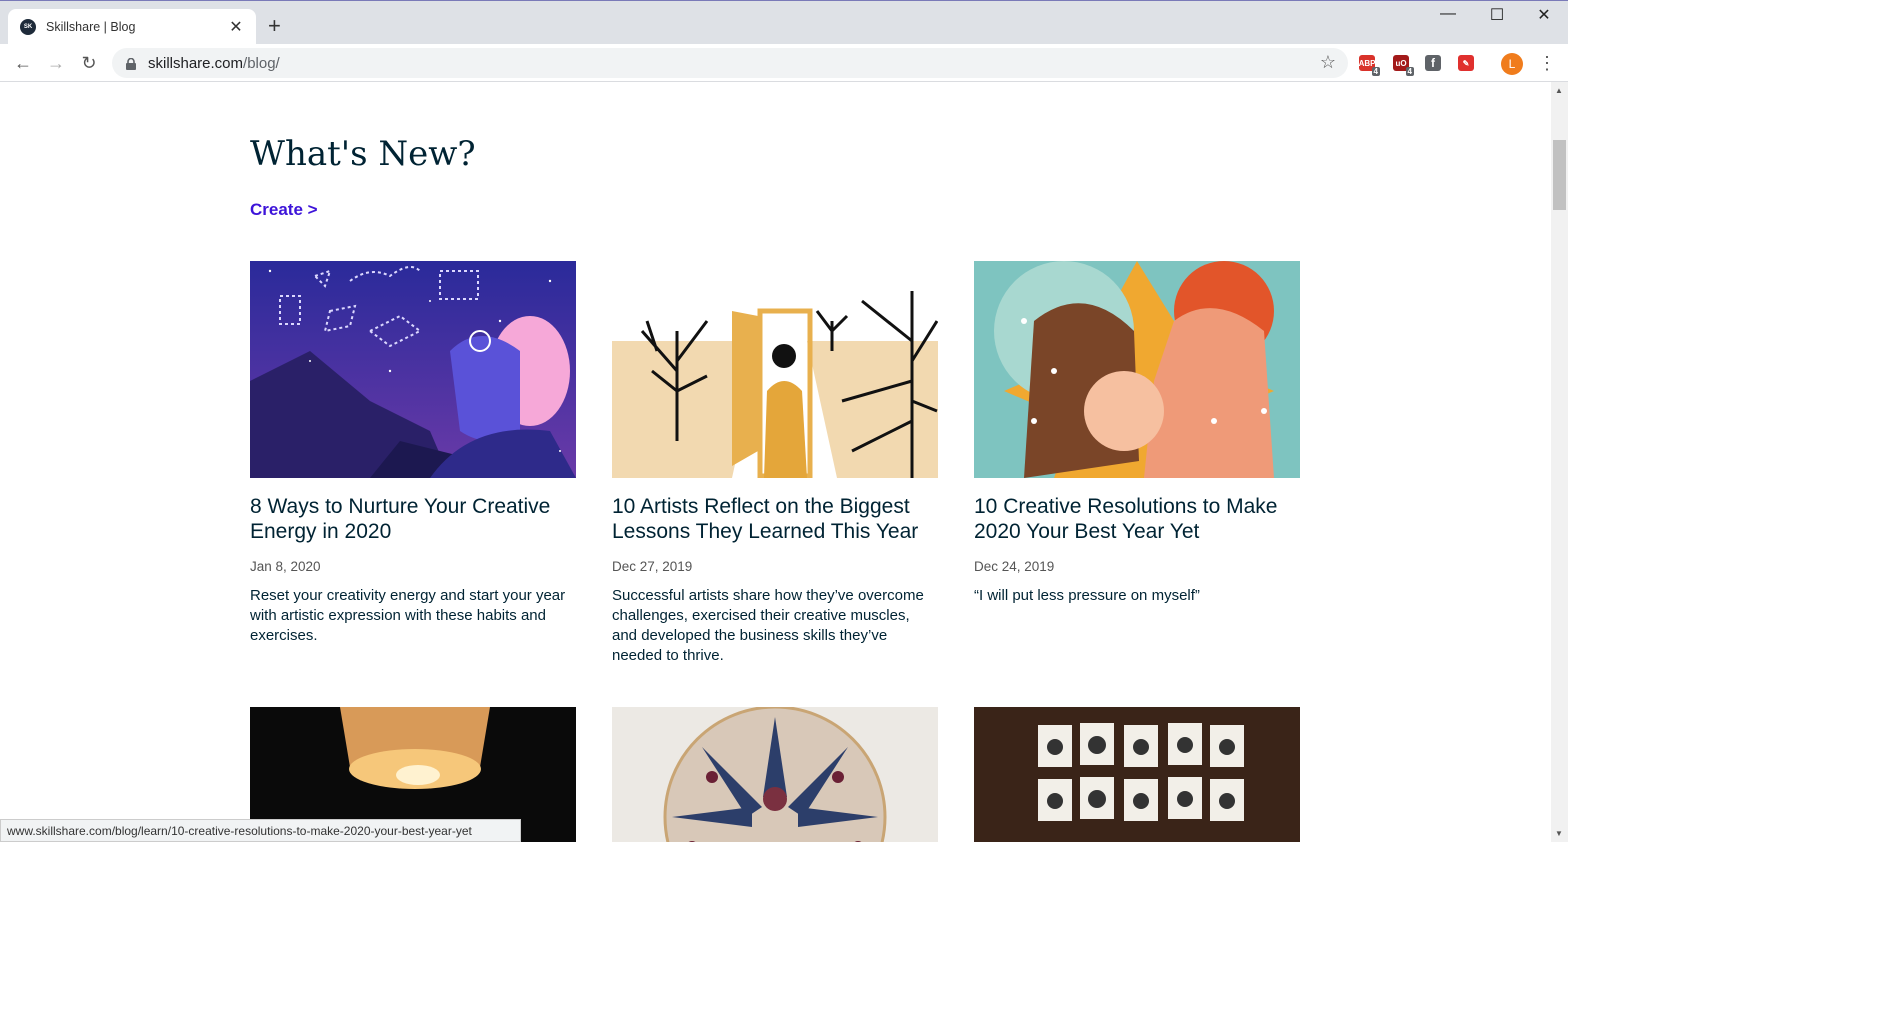 Image resolution: width=1904 pixels, height=1022 pixels. Describe the element at coordinates (91, 27) in the screenshot. I see `tab-title: Skillshare | Blog` at that location.